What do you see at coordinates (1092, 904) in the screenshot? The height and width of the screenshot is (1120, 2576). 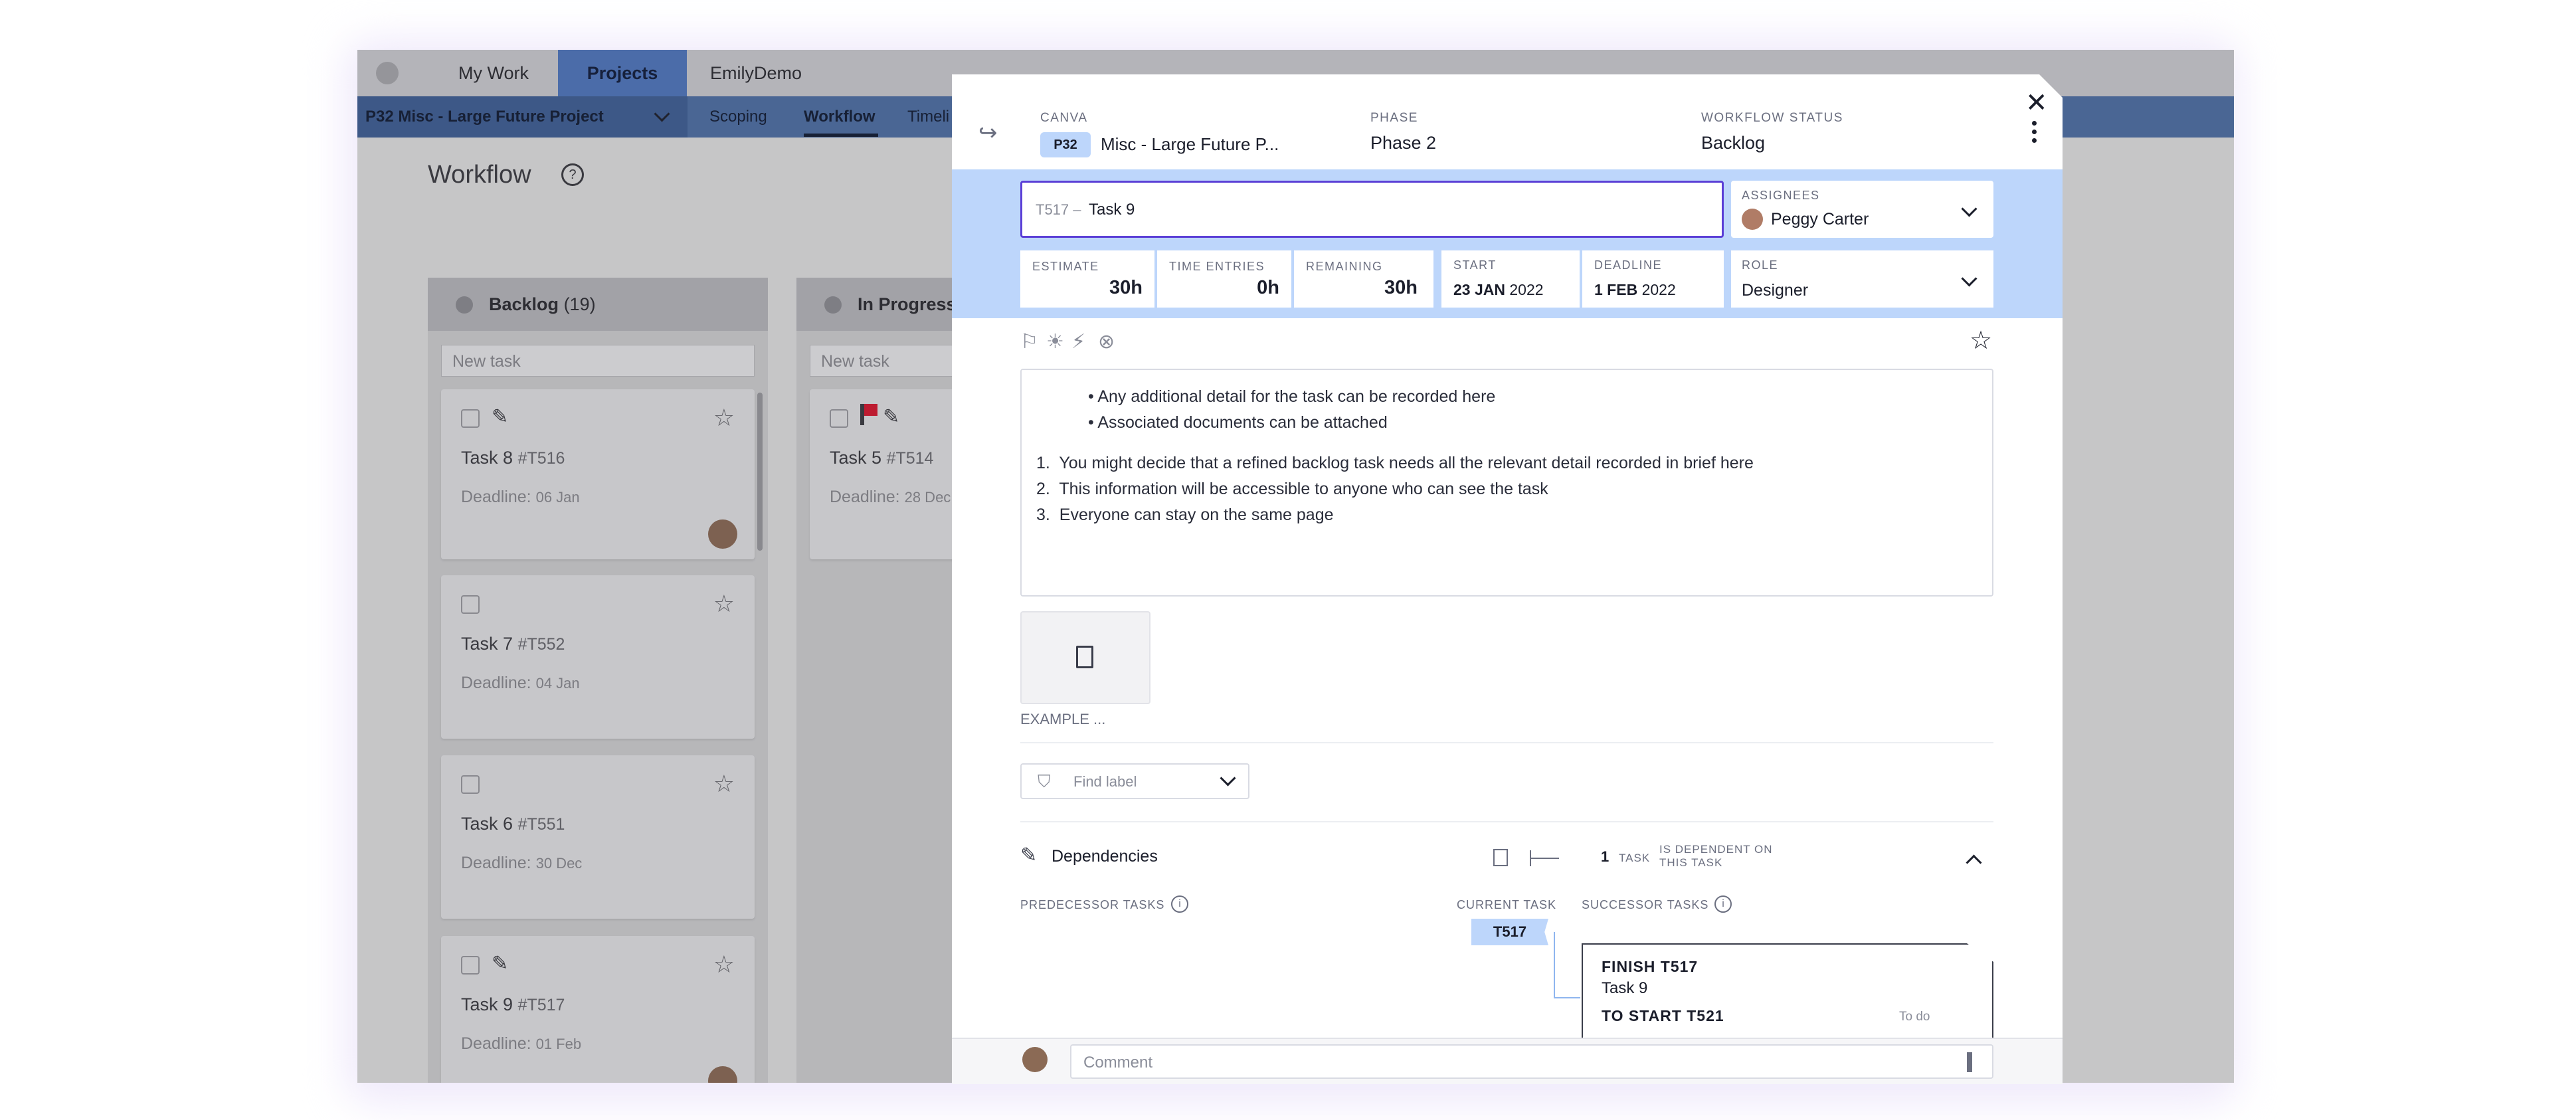 I see `predecessor-label: PREDECESSOR TASKS` at bounding box center [1092, 904].